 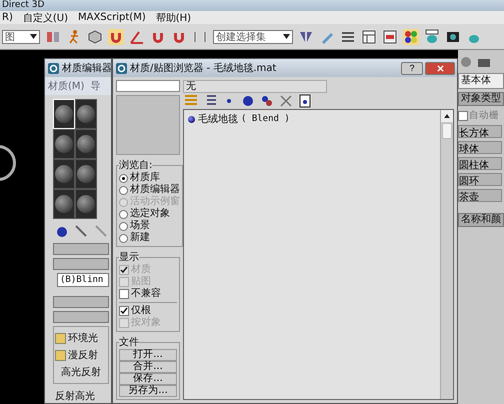 What do you see at coordinates (116, 36) in the screenshot?
I see `magnet-icon` at bounding box center [116, 36].